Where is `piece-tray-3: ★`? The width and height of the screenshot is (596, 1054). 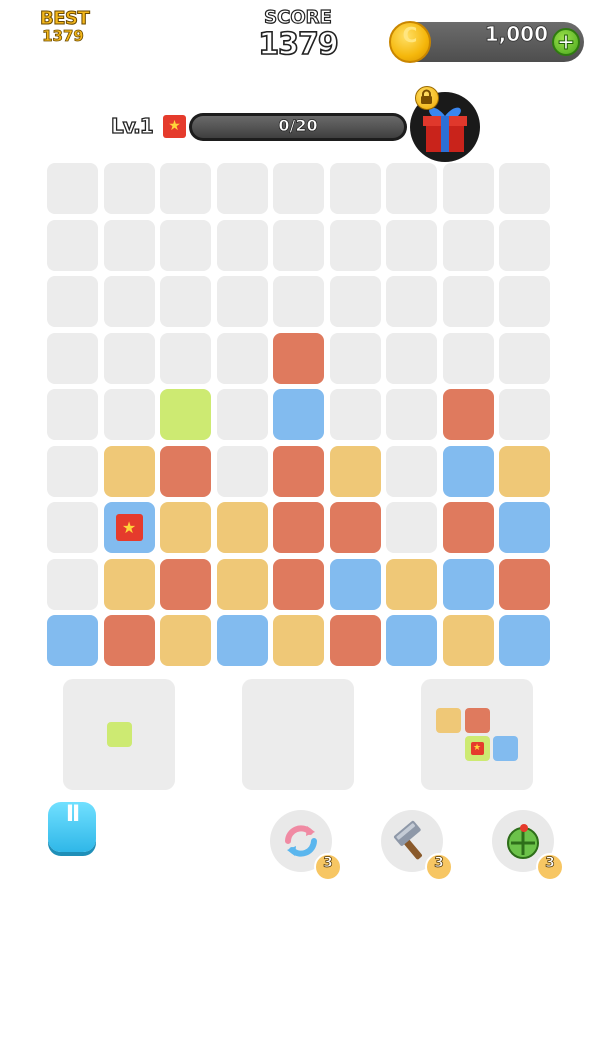 piece-tray-3: ★ is located at coordinates (477, 734).